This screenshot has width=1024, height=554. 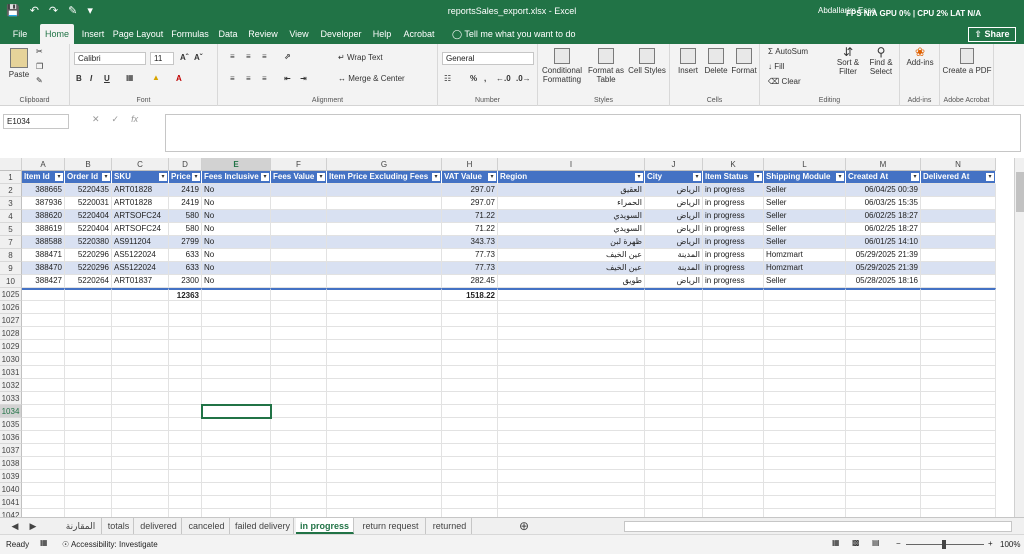 I want to click on clear-button: ⌫ Clear, so click(x=784, y=81).